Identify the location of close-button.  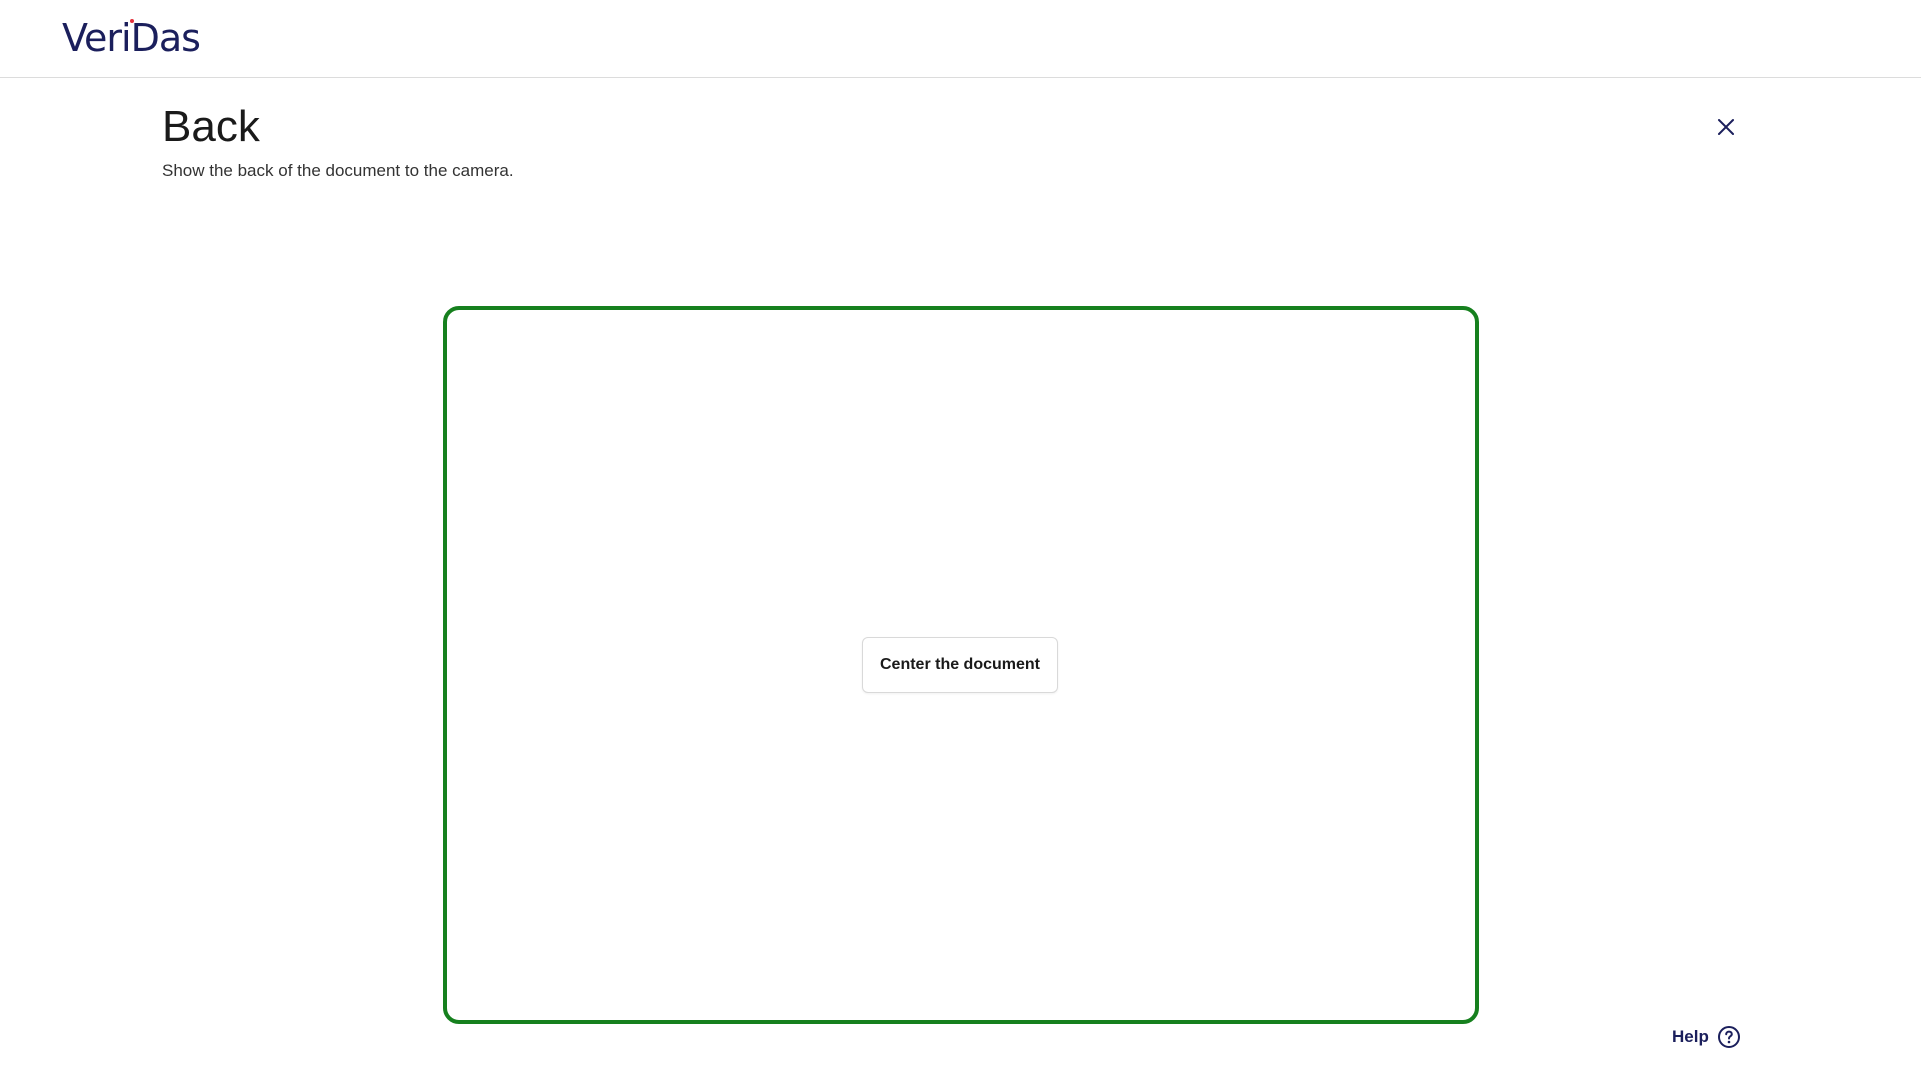
(1726, 127).